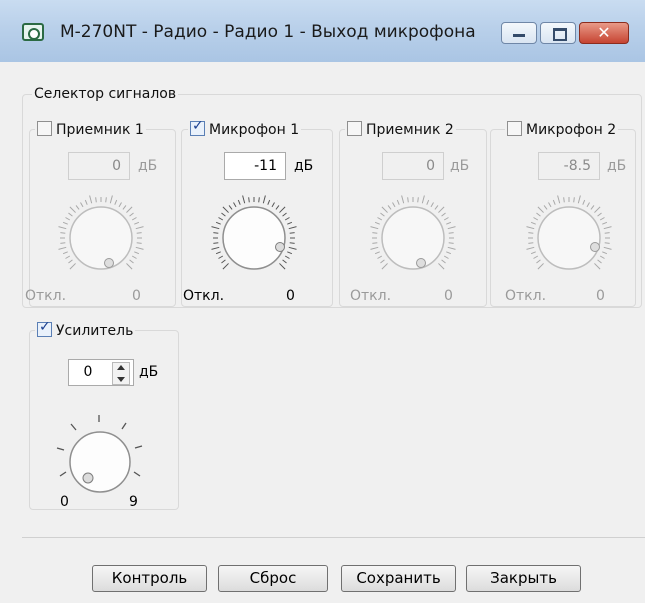 The height and width of the screenshot is (603, 645). Describe the element at coordinates (64, 502) in the screenshot. I see `amplifier-min-label: 0` at that location.